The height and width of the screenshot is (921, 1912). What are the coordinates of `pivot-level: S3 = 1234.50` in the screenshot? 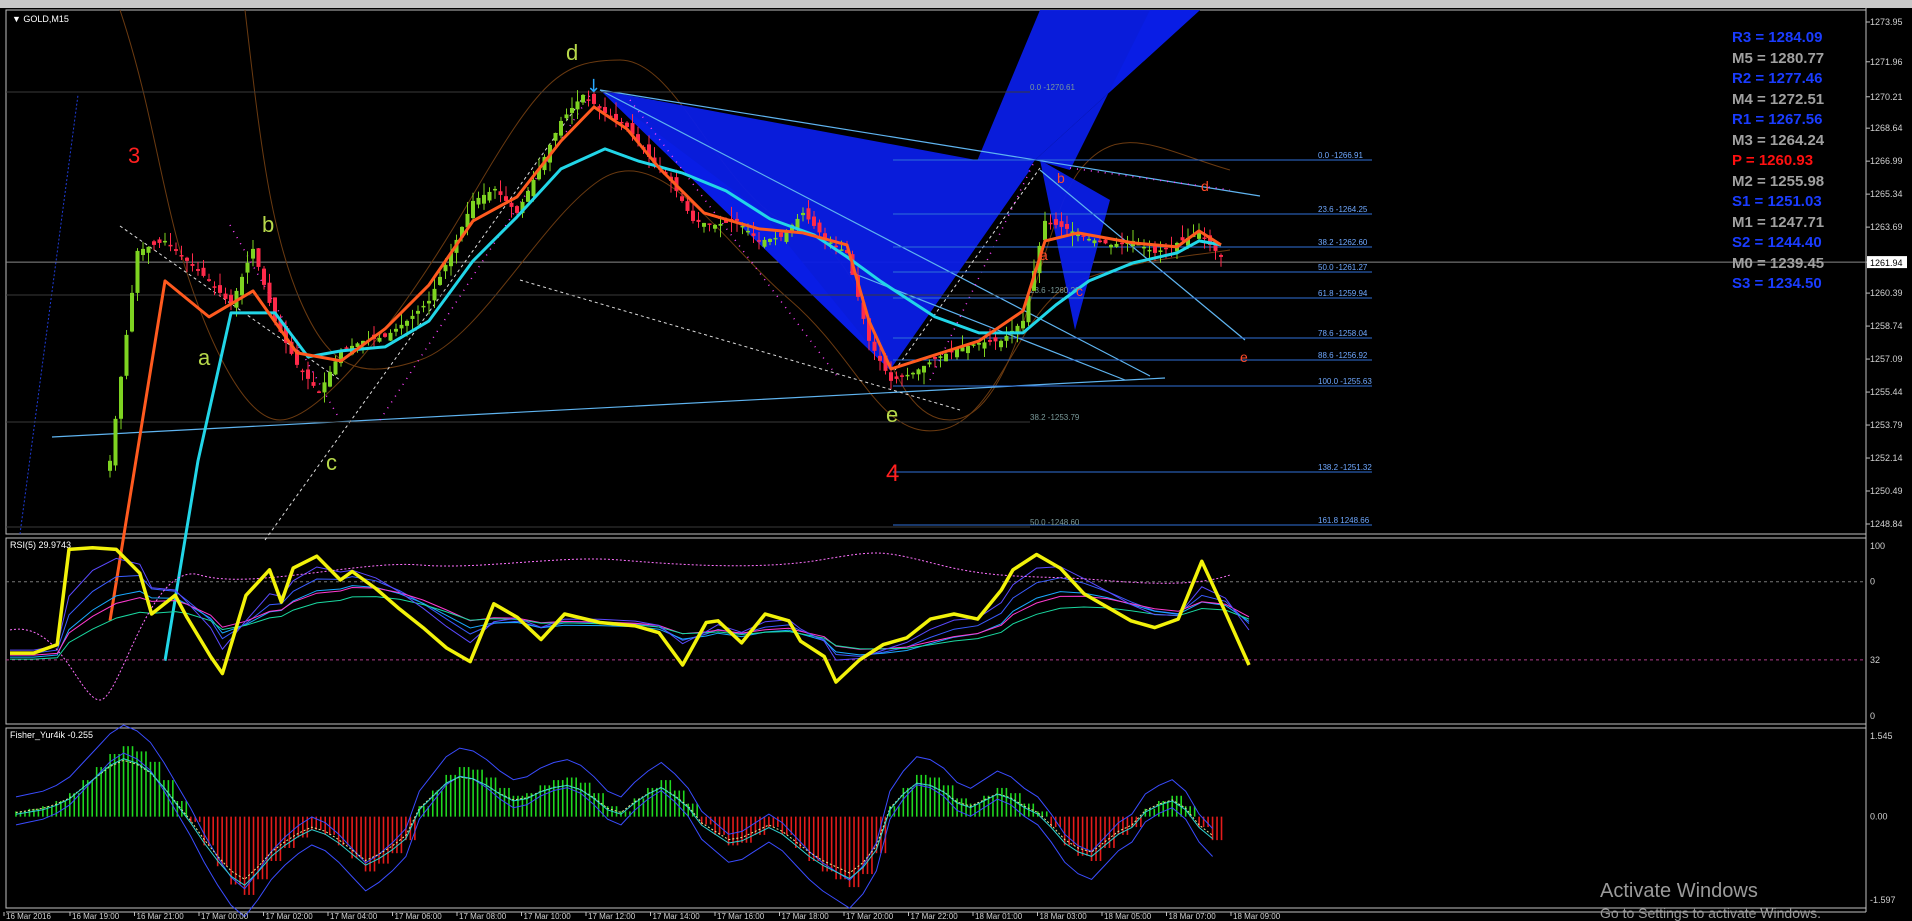 It's located at (1777, 283).